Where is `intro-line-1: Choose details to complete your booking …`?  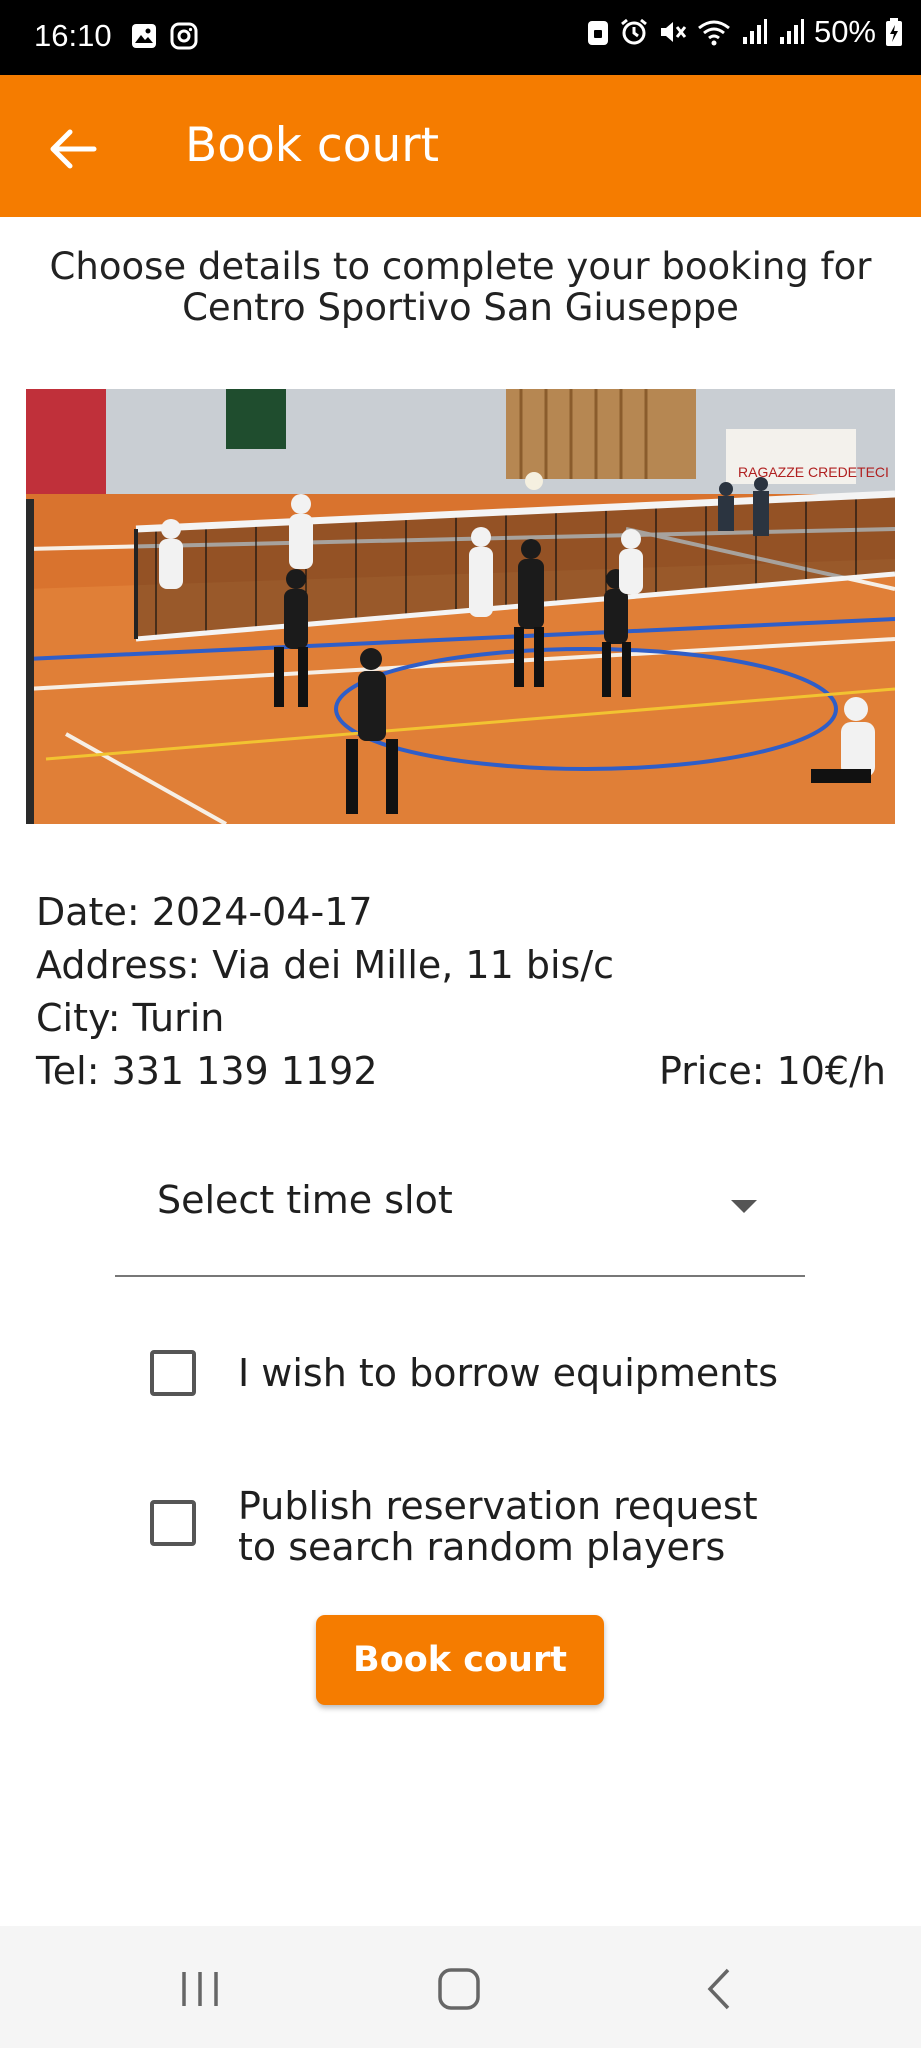 intro-line-1: Choose details to complete your booking … is located at coordinates (460, 266).